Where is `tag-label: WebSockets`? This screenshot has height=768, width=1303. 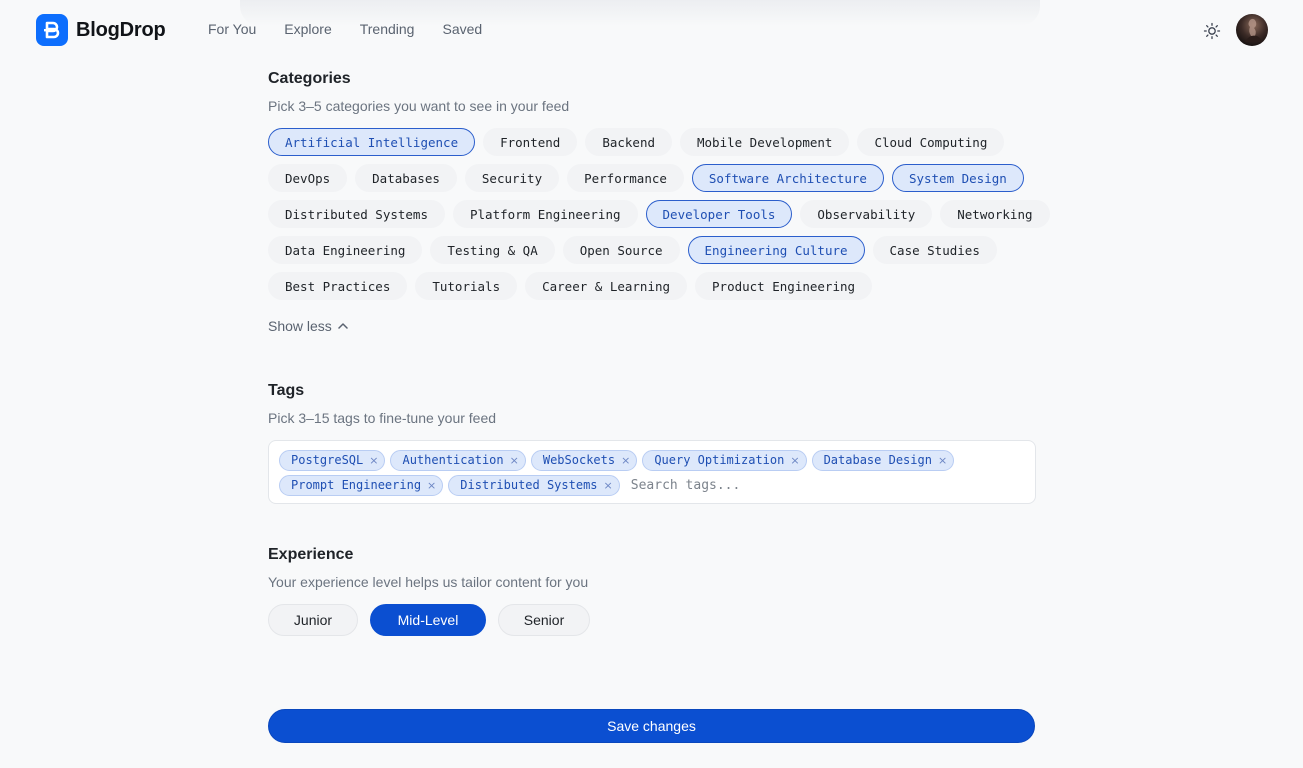 tag-label: WebSockets is located at coordinates (579, 460).